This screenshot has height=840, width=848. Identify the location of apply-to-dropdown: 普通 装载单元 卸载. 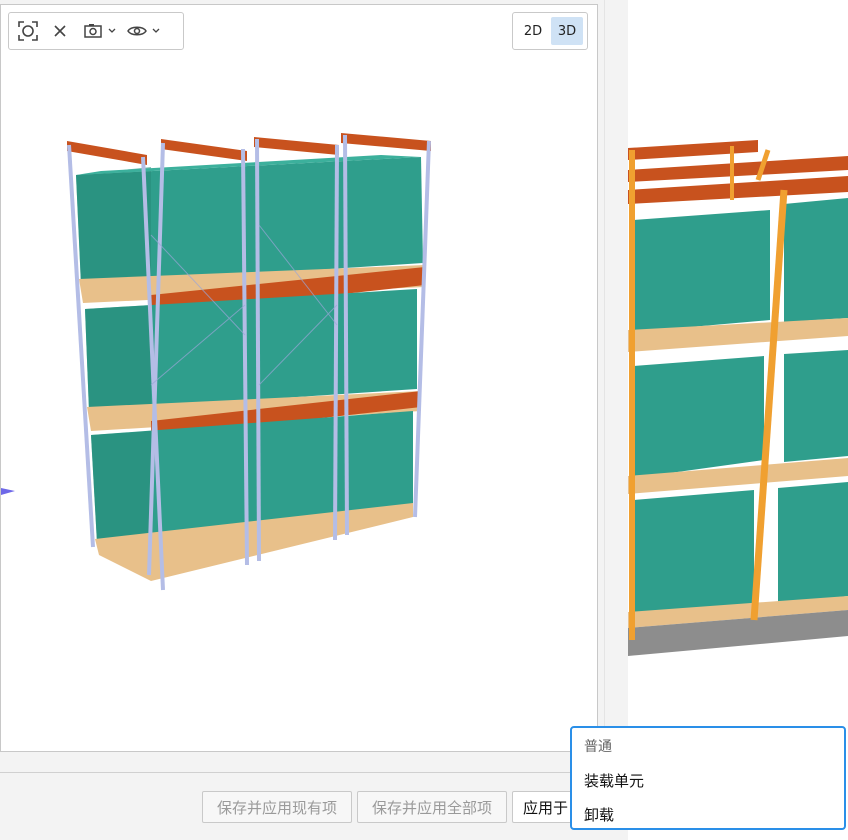
(708, 778).